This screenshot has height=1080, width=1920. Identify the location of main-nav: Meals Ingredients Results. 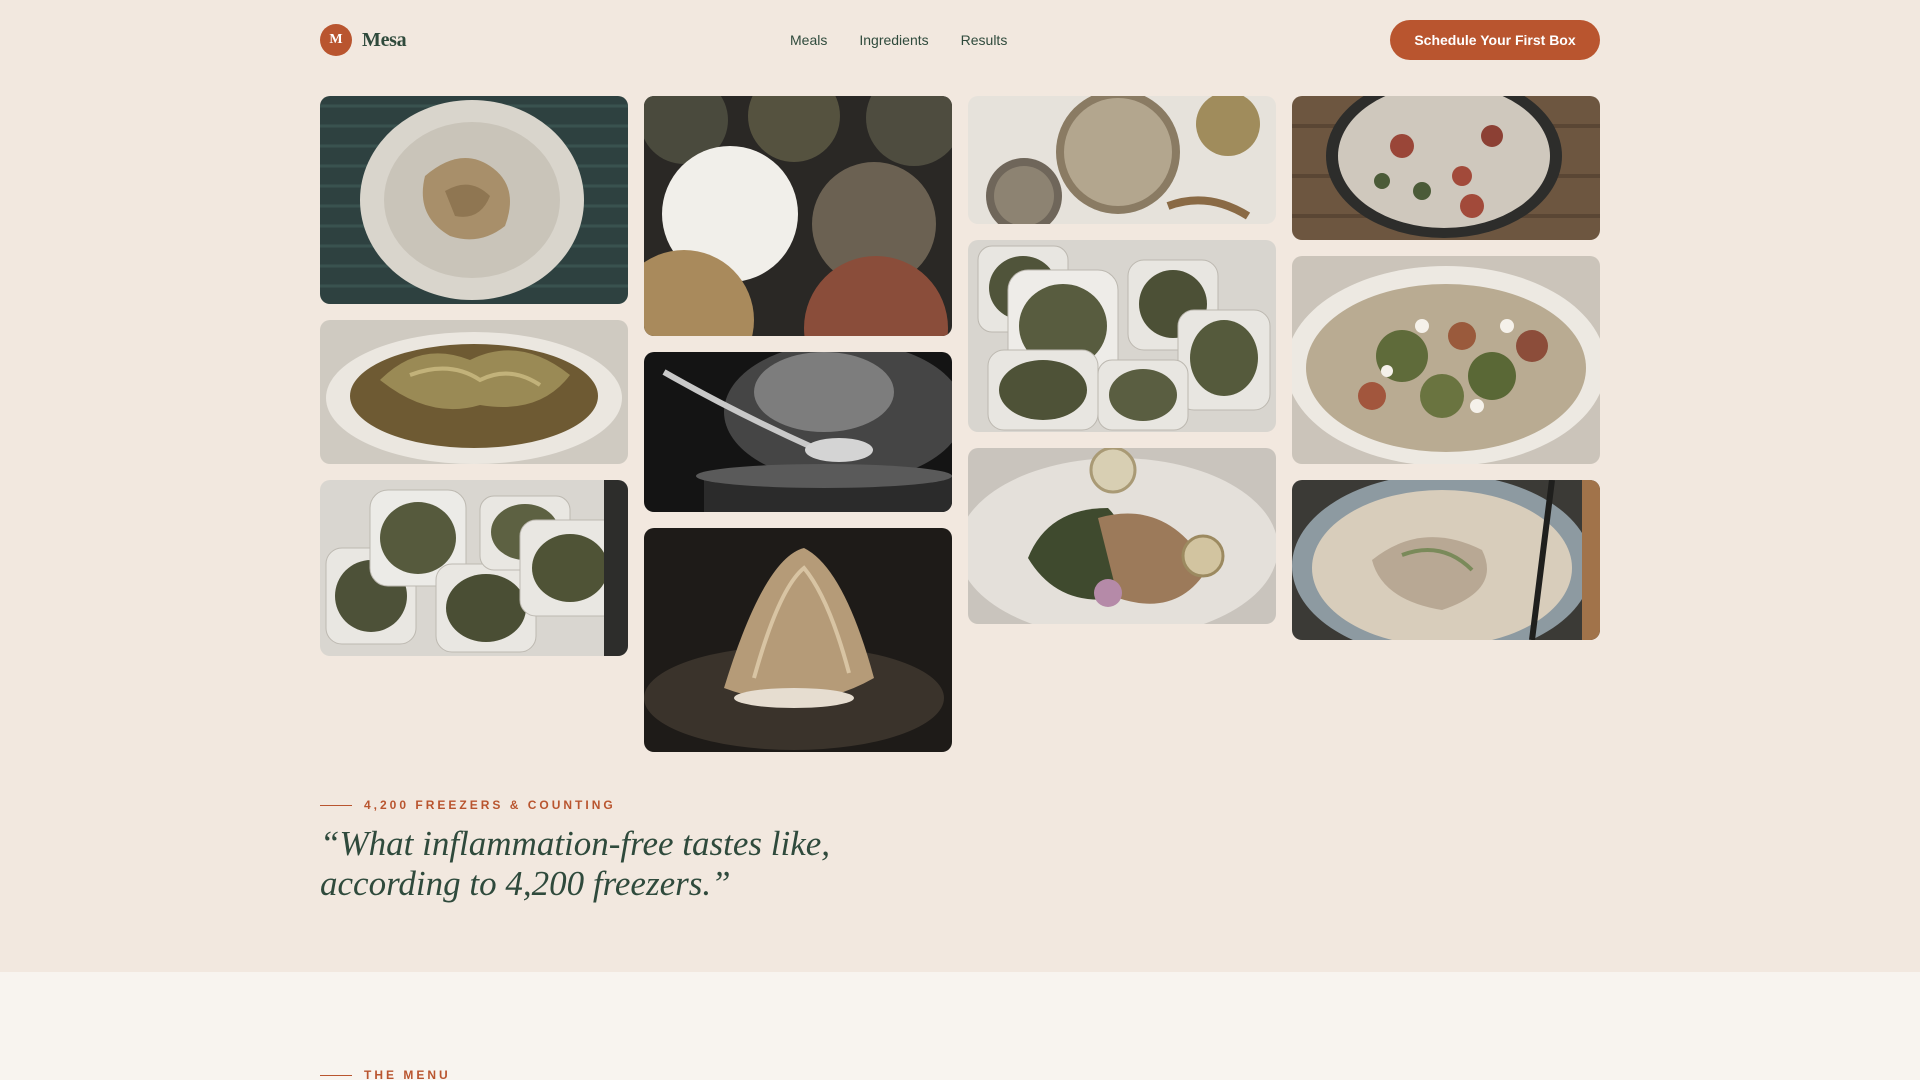
(898, 40).